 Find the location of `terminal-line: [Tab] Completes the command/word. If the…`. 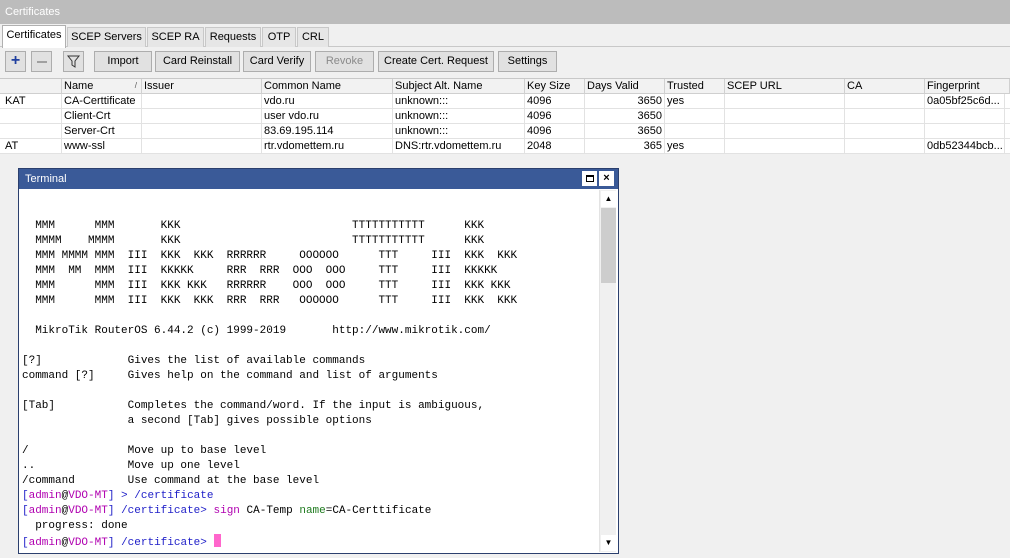

terminal-line: [Tab] Completes the command/word. If the… is located at coordinates (253, 406).